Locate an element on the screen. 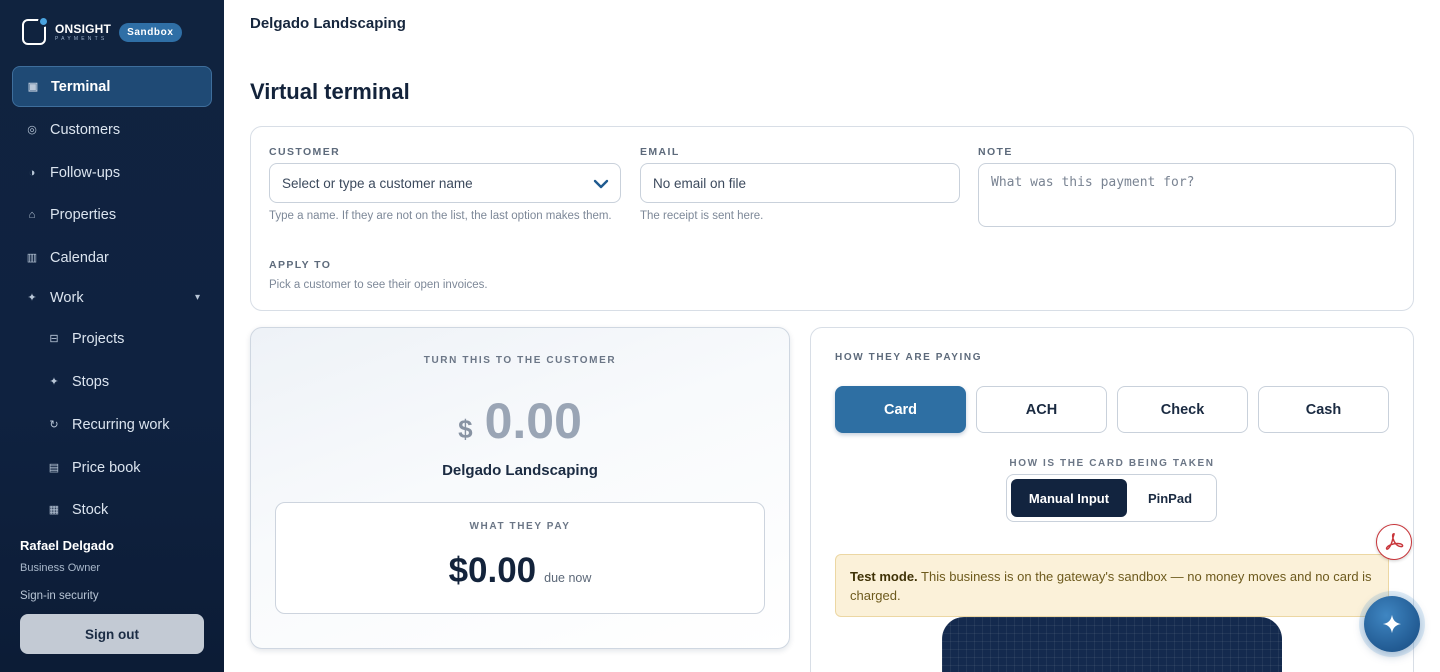 The image size is (1440, 672). nav-item-customers: ◎ Customers is located at coordinates (112, 129).